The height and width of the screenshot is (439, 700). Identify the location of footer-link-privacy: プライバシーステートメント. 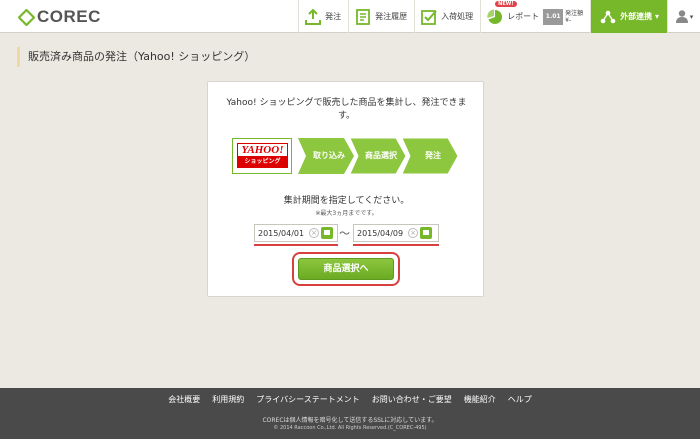
(307, 399).